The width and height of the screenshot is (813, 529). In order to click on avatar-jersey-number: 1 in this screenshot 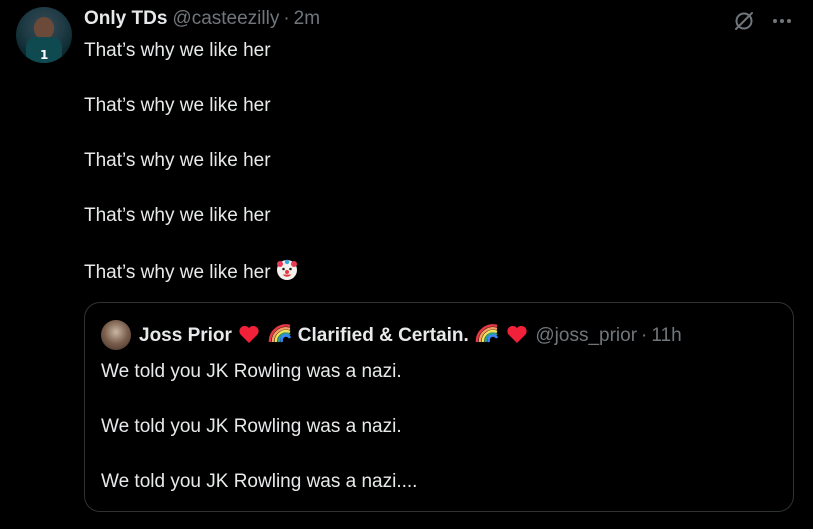, I will do `click(44, 55)`.